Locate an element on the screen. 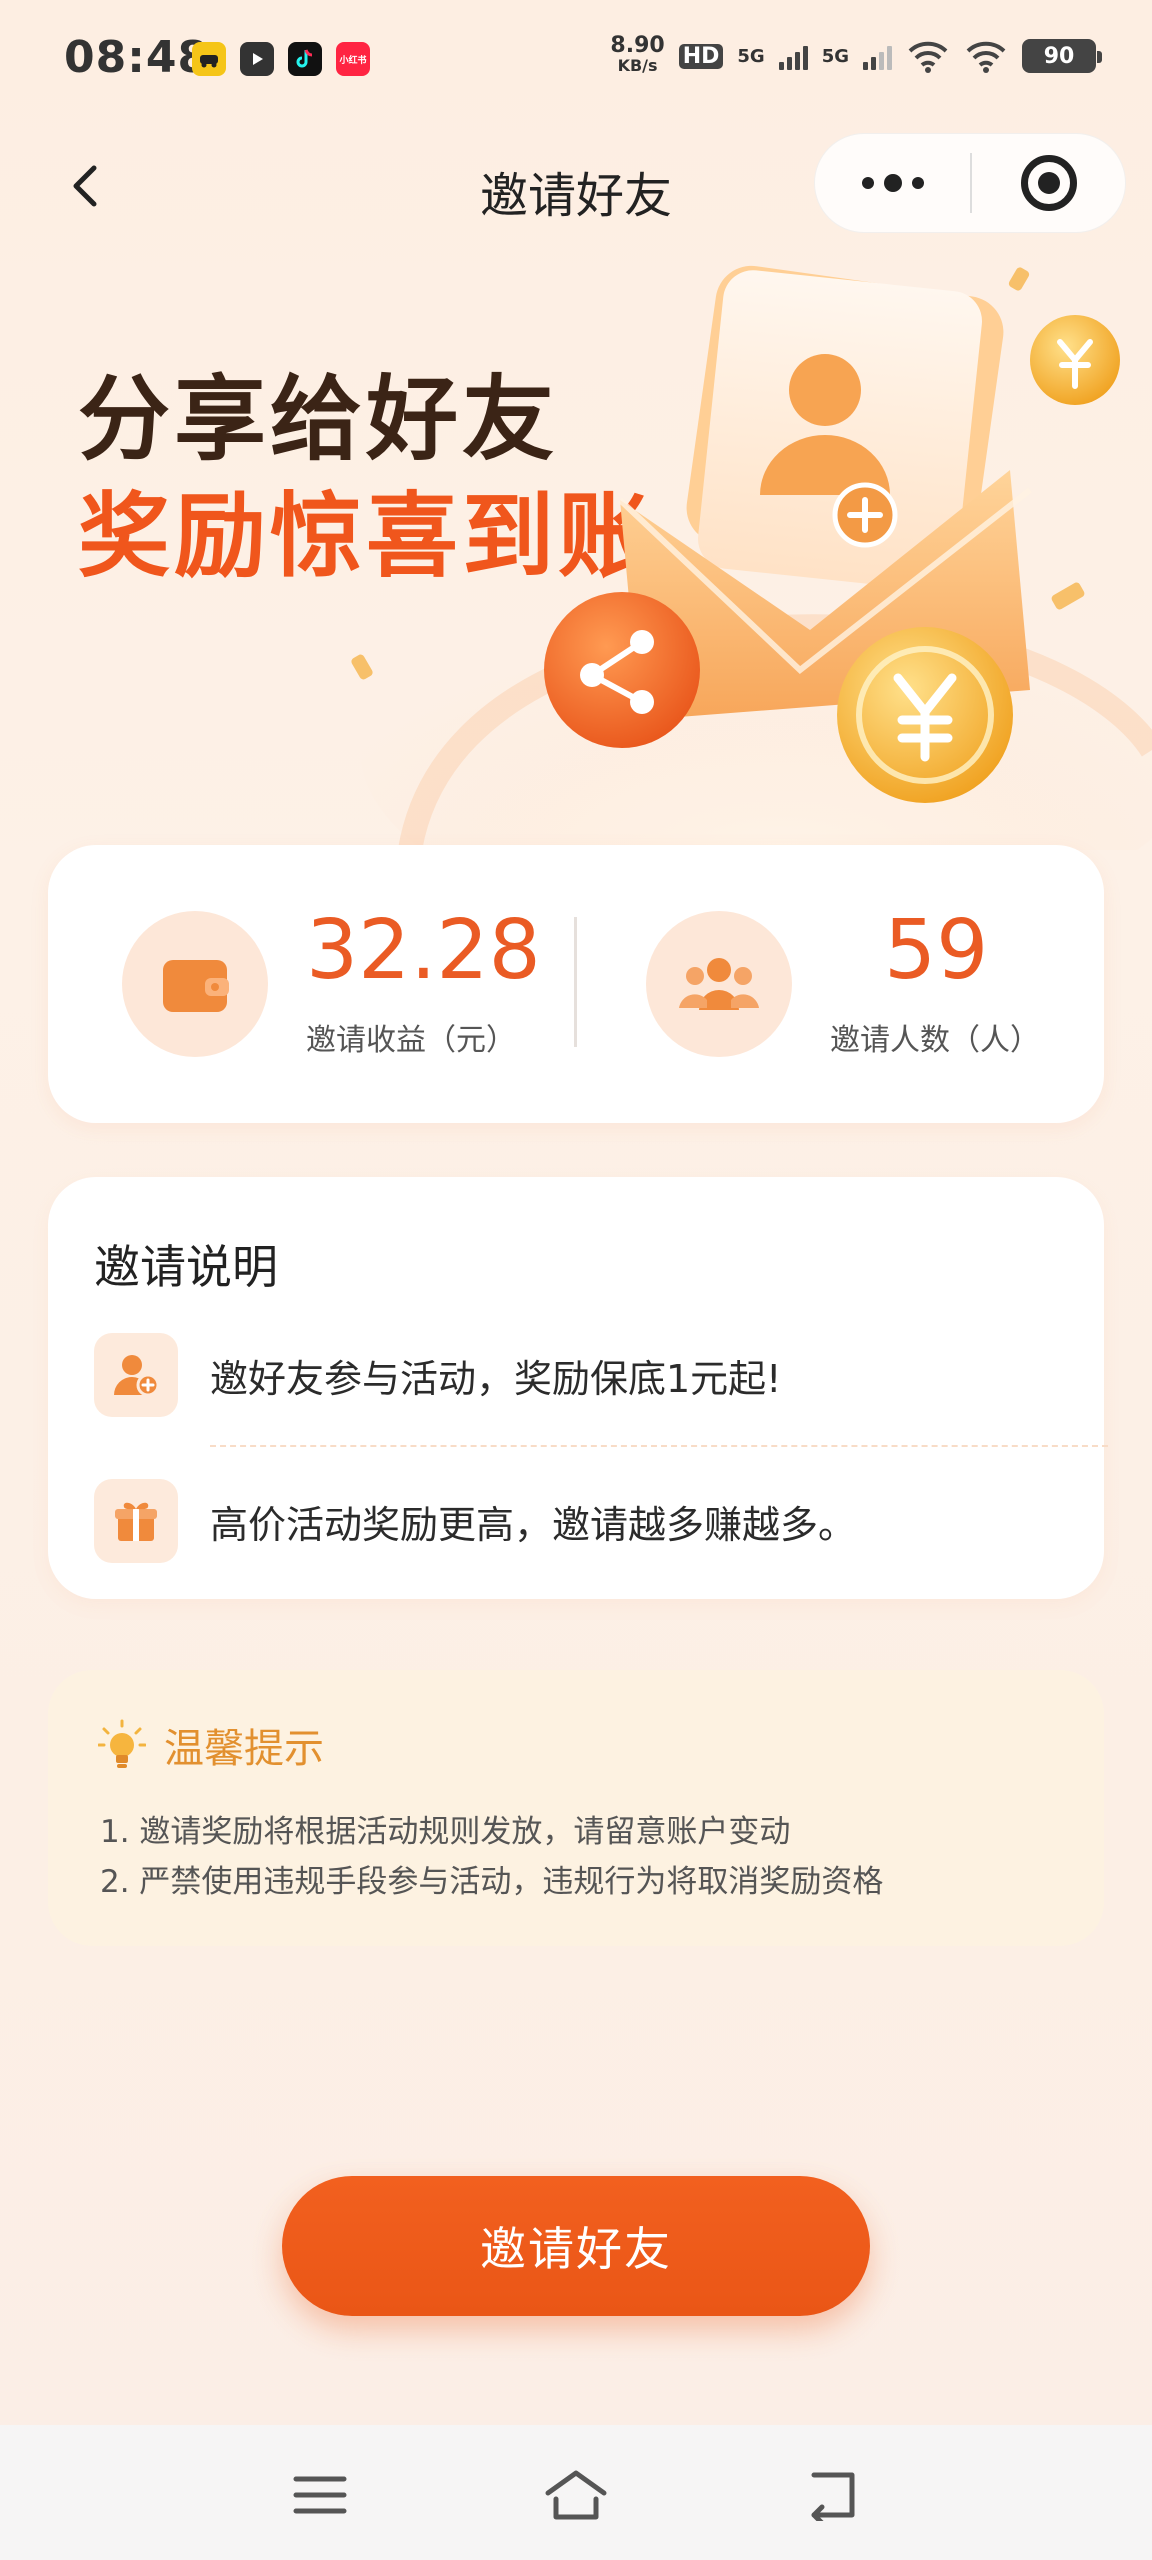 Image resolution: width=1152 pixels, height=2560 pixels. car-app-icon is located at coordinates (209, 59).